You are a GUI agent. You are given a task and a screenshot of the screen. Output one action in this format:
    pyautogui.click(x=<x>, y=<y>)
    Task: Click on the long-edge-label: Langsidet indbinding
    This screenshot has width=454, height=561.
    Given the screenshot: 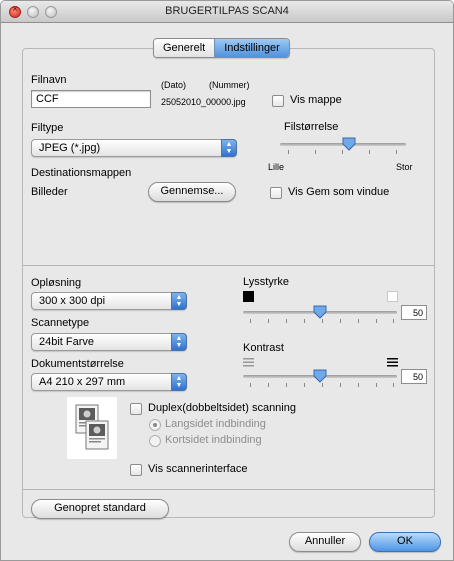 What is the action you would take?
    pyautogui.click(x=215, y=424)
    